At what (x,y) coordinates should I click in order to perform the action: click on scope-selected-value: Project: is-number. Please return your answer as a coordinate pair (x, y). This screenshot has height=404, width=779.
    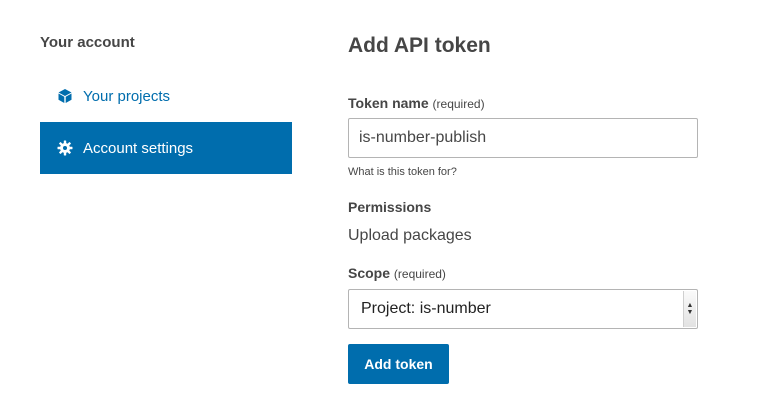
    Looking at the image, I should click on (426, 308).